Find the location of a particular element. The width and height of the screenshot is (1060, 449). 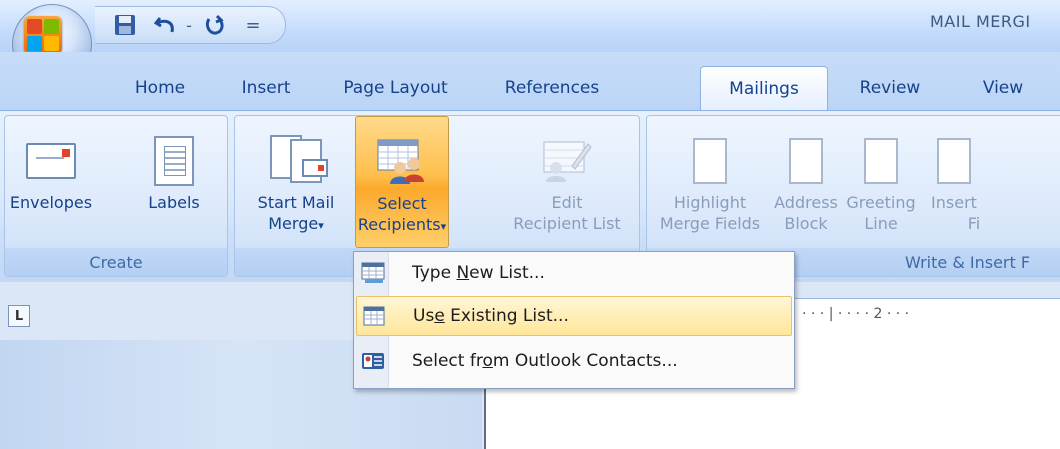

labels-button: Labels is located at coordinates (174, 181).